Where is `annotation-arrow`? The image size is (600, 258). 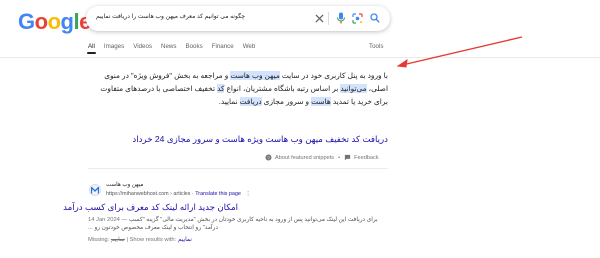 annotation-arrow is located at coordinates (459, 52).